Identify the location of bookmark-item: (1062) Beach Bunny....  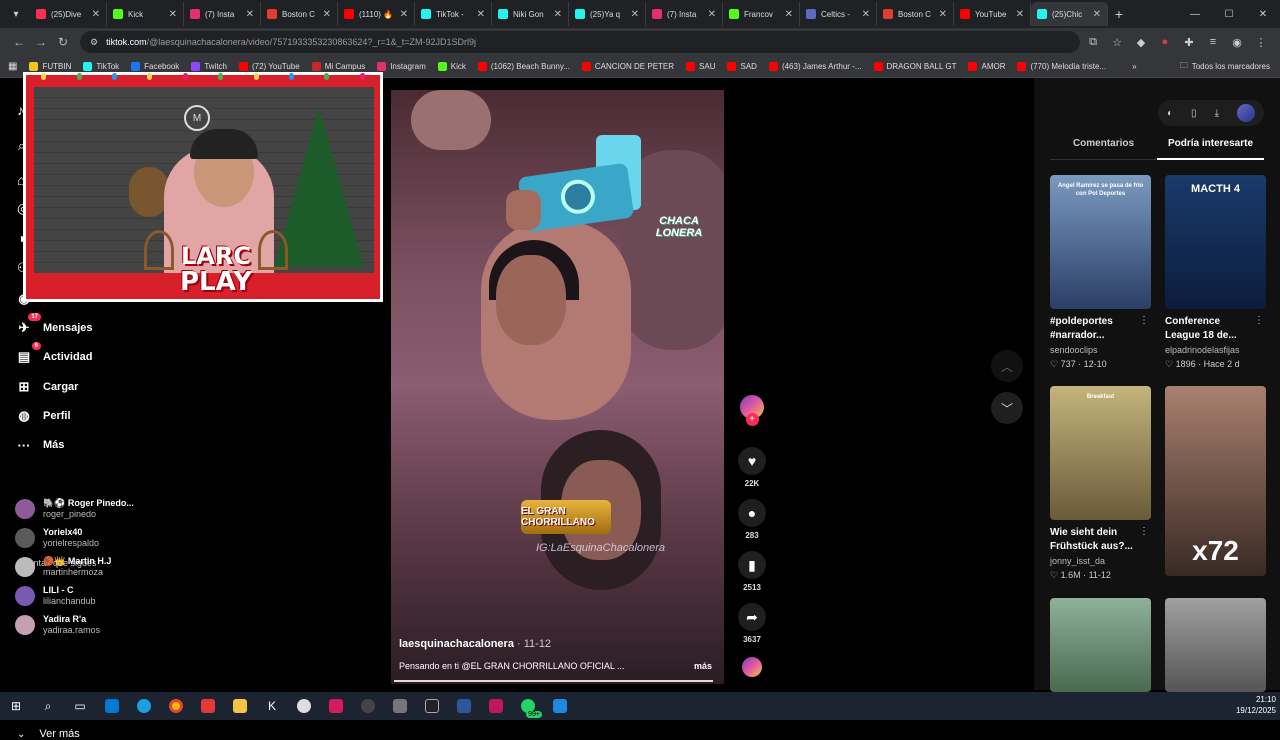
(523, 66).